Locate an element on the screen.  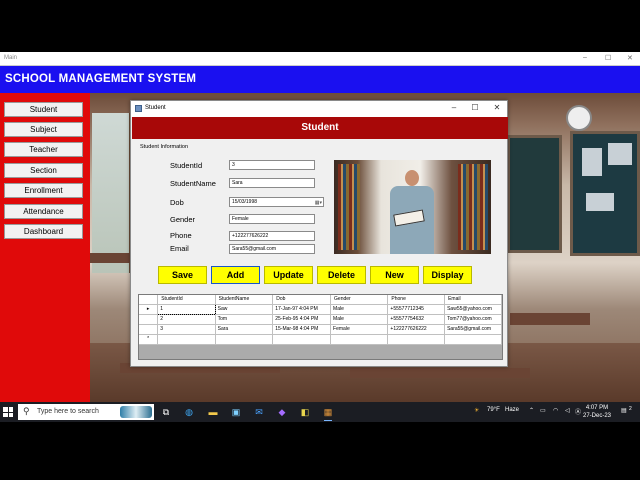
table-cell: Tom is located at coordinates (244, 319).